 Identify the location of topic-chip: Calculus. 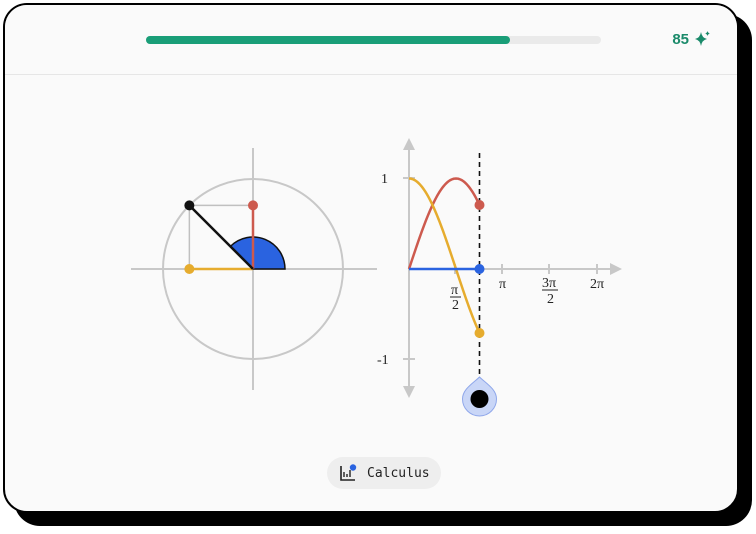
(384, 473).